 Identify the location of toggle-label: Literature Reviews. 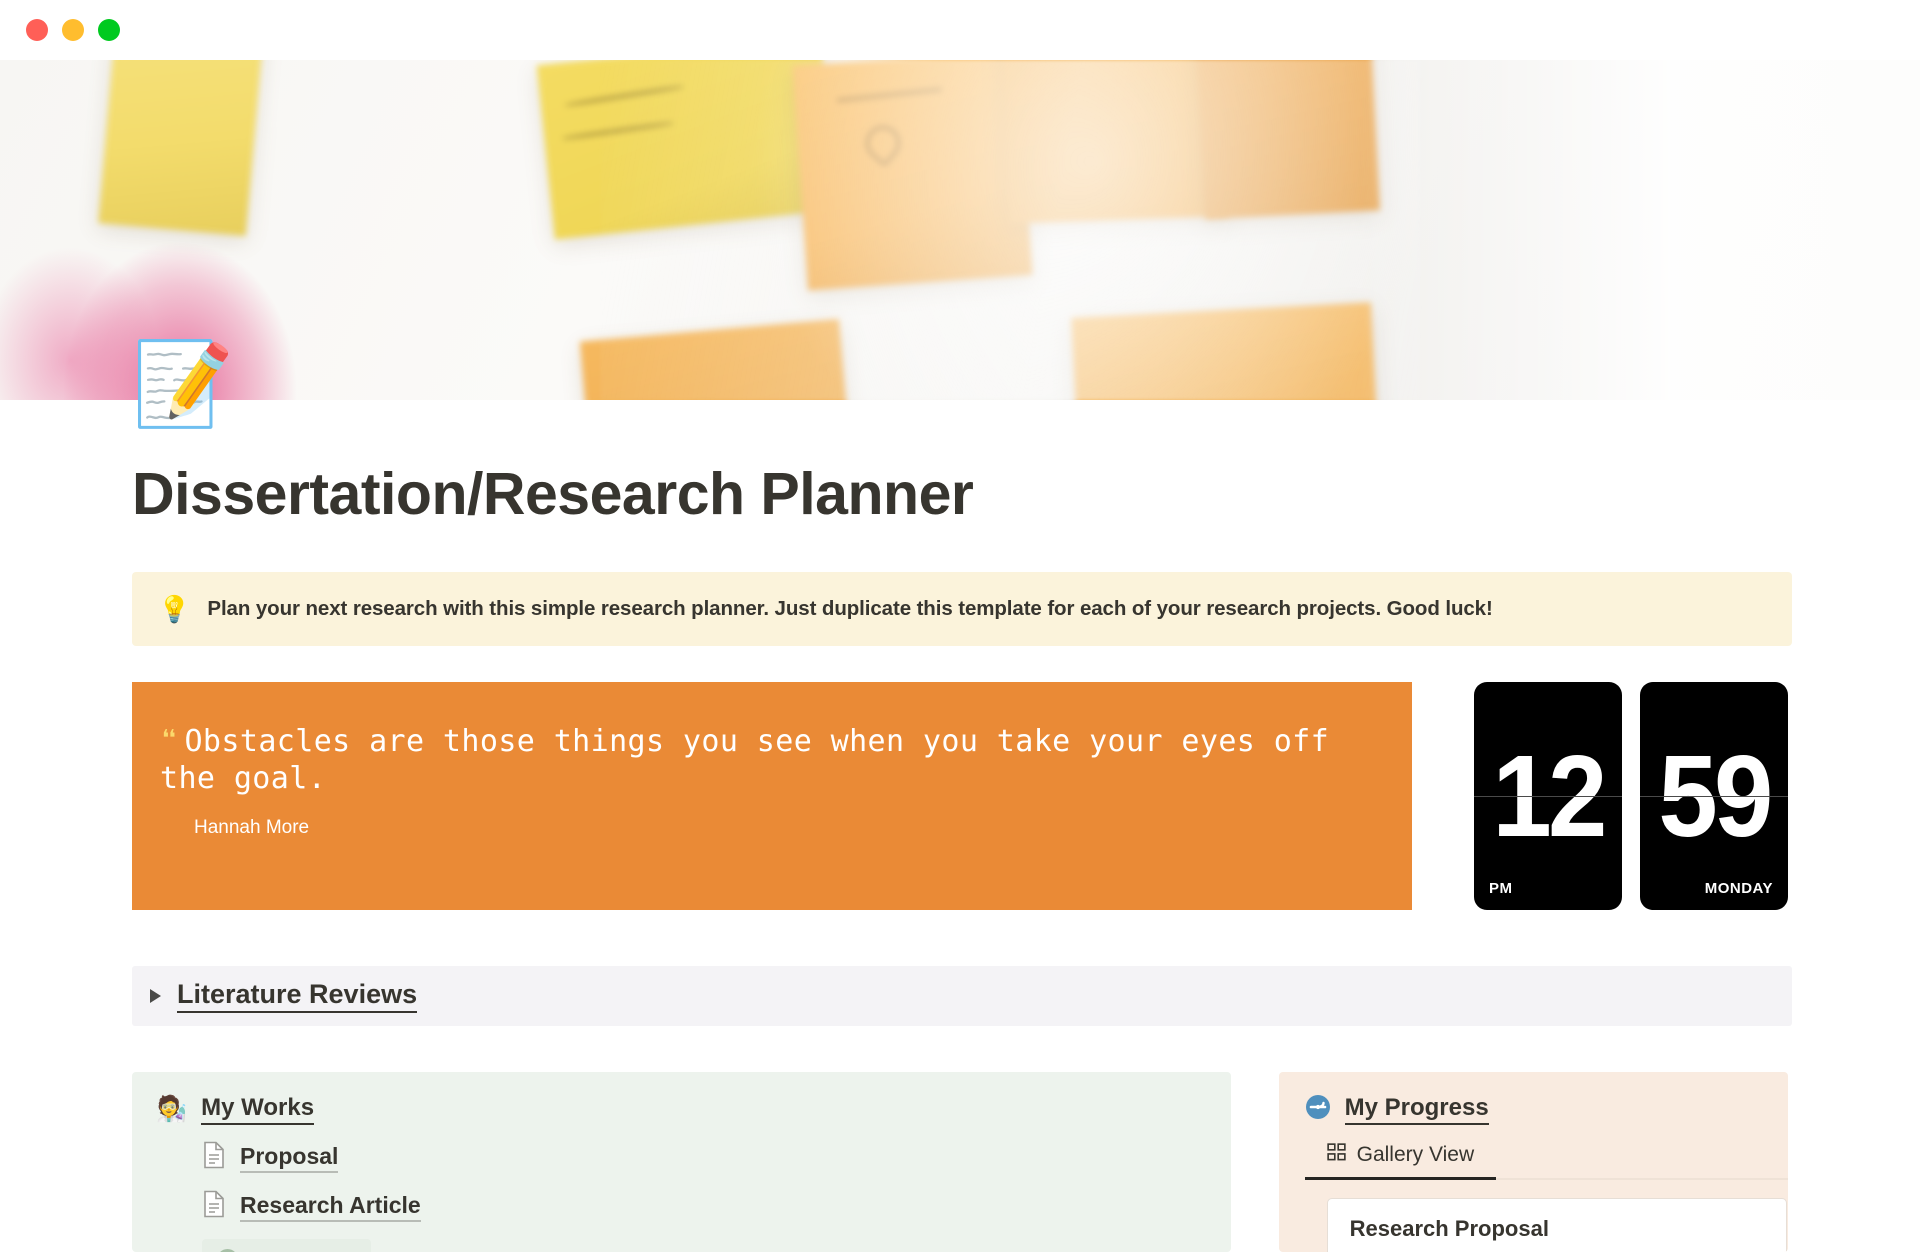
(297, 996).